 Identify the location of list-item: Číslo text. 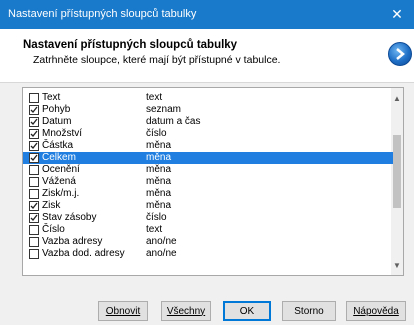
(208, 230).